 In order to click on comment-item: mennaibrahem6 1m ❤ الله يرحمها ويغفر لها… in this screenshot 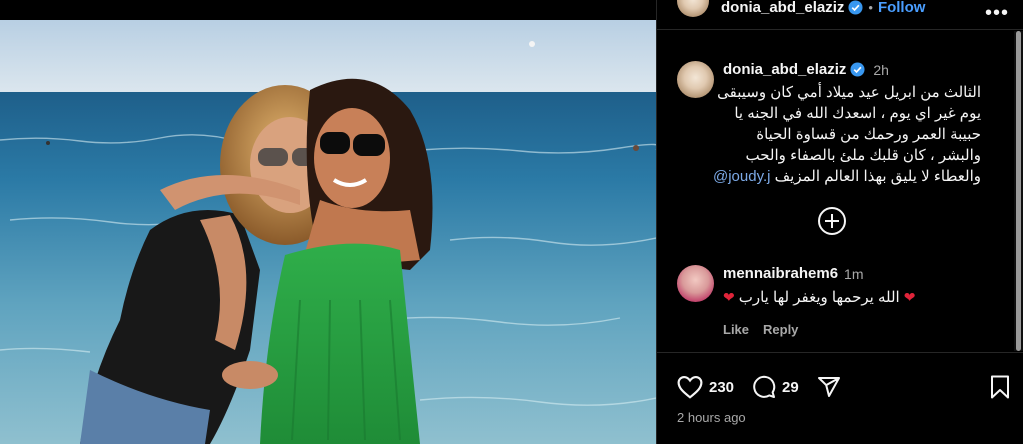, I will do `click(835, 286)`.